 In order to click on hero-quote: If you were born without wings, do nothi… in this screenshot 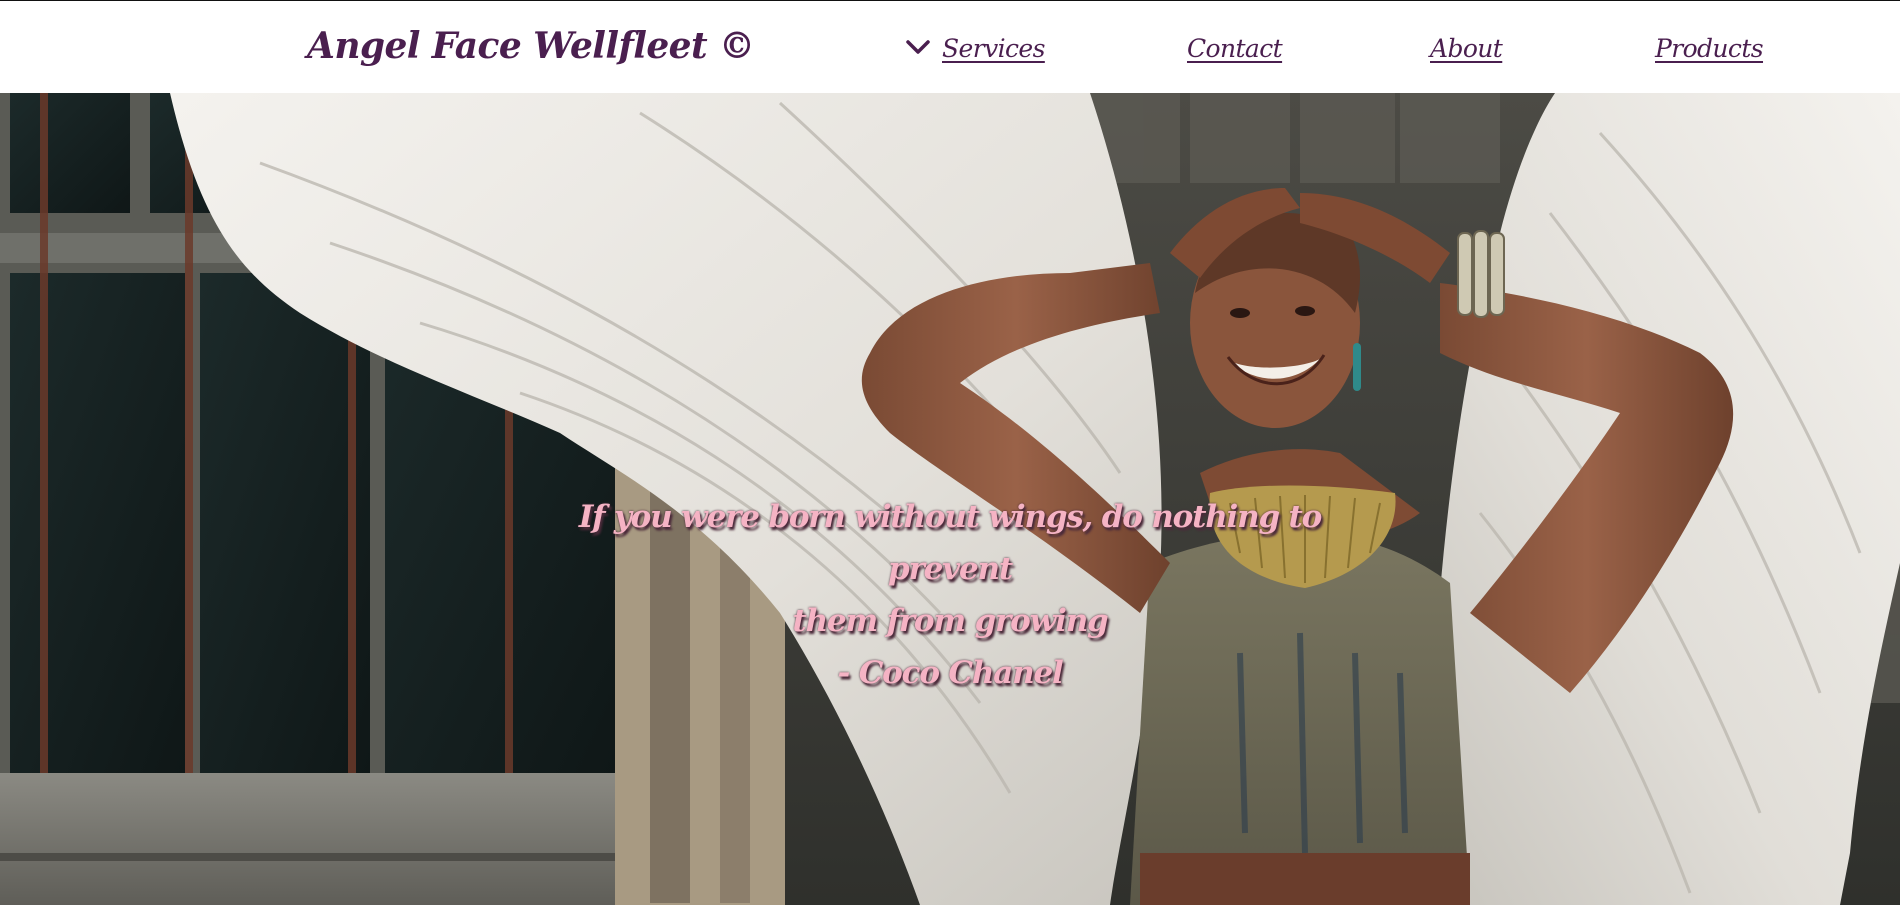, I will do `click(950, 595)`.